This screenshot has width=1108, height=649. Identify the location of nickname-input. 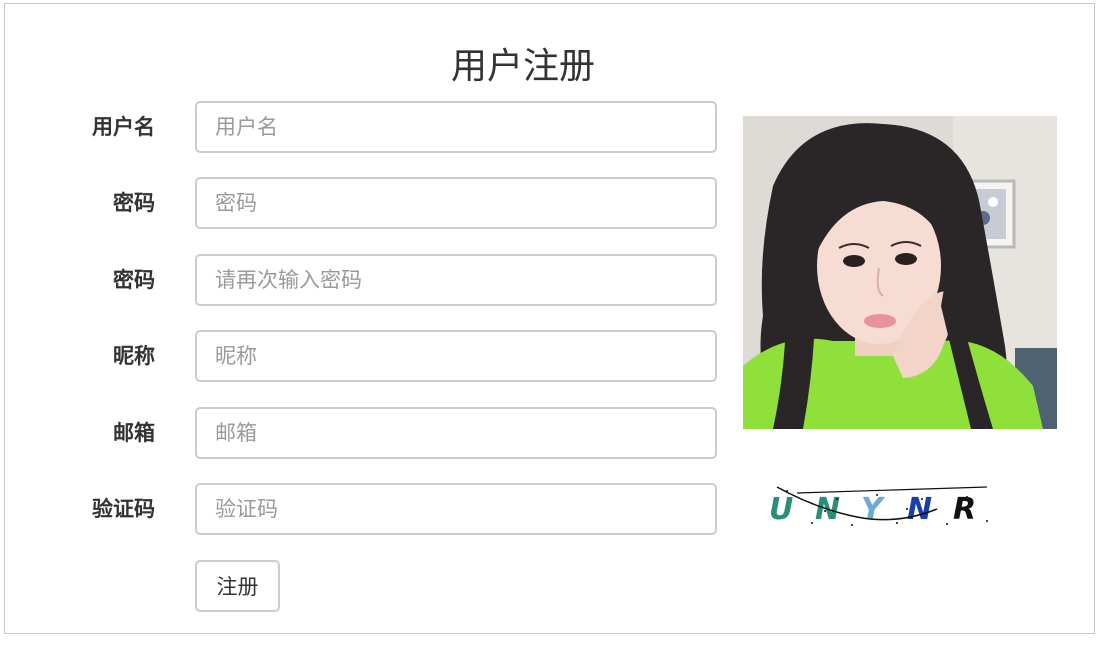
(456, 356).